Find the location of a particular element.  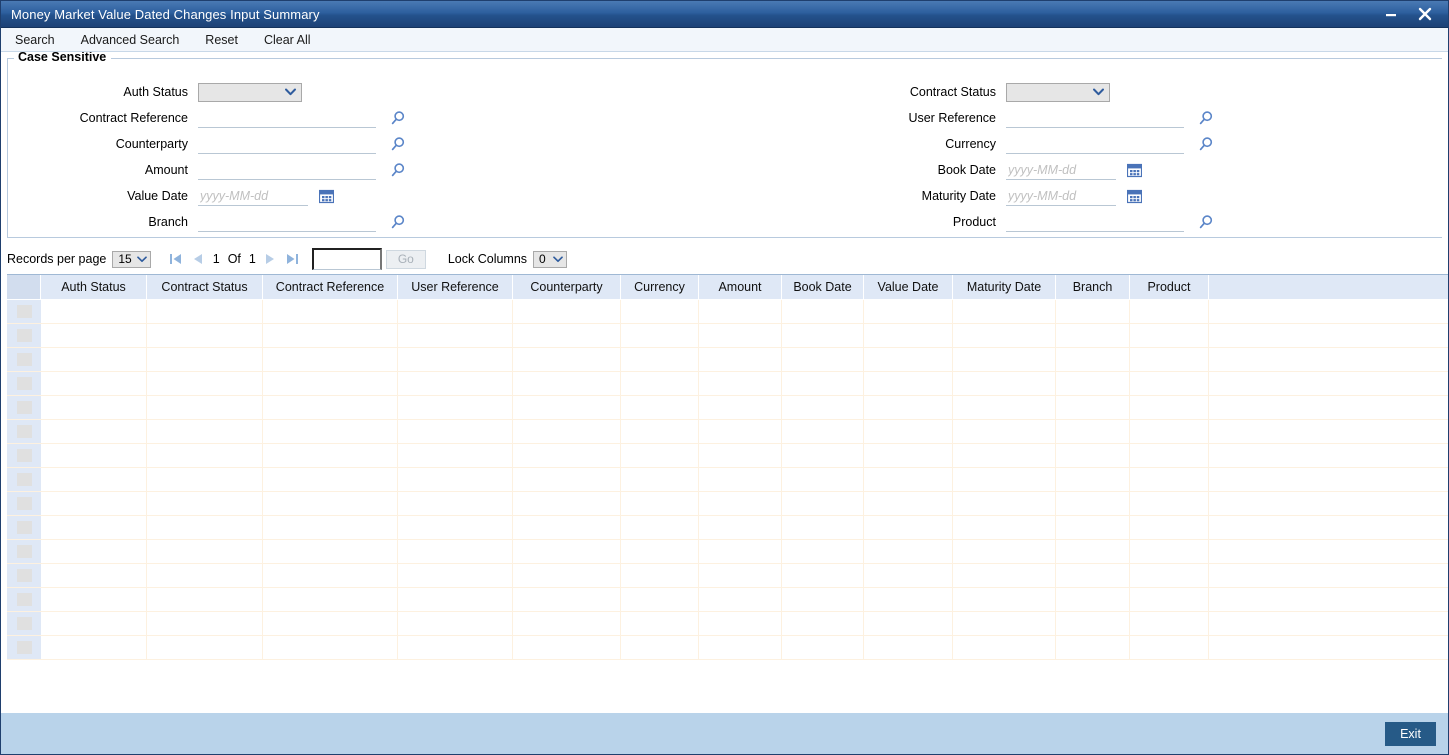

grid-header-contract-reference: Contract Reference is located at coordinates (330, 287).